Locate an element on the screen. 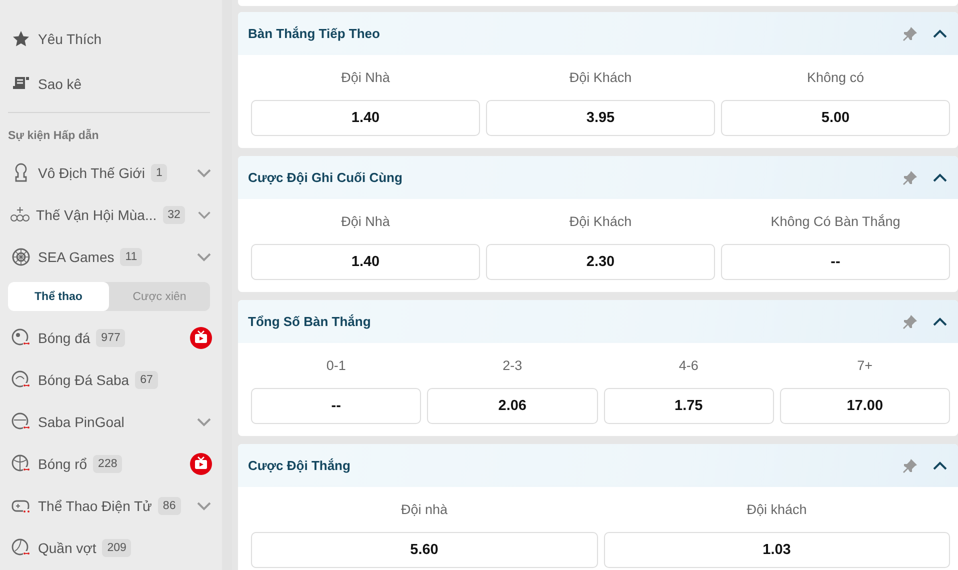 This screenshot has width=958, height=570. odds-button: 3.95 is located at coordinates (600, 118).